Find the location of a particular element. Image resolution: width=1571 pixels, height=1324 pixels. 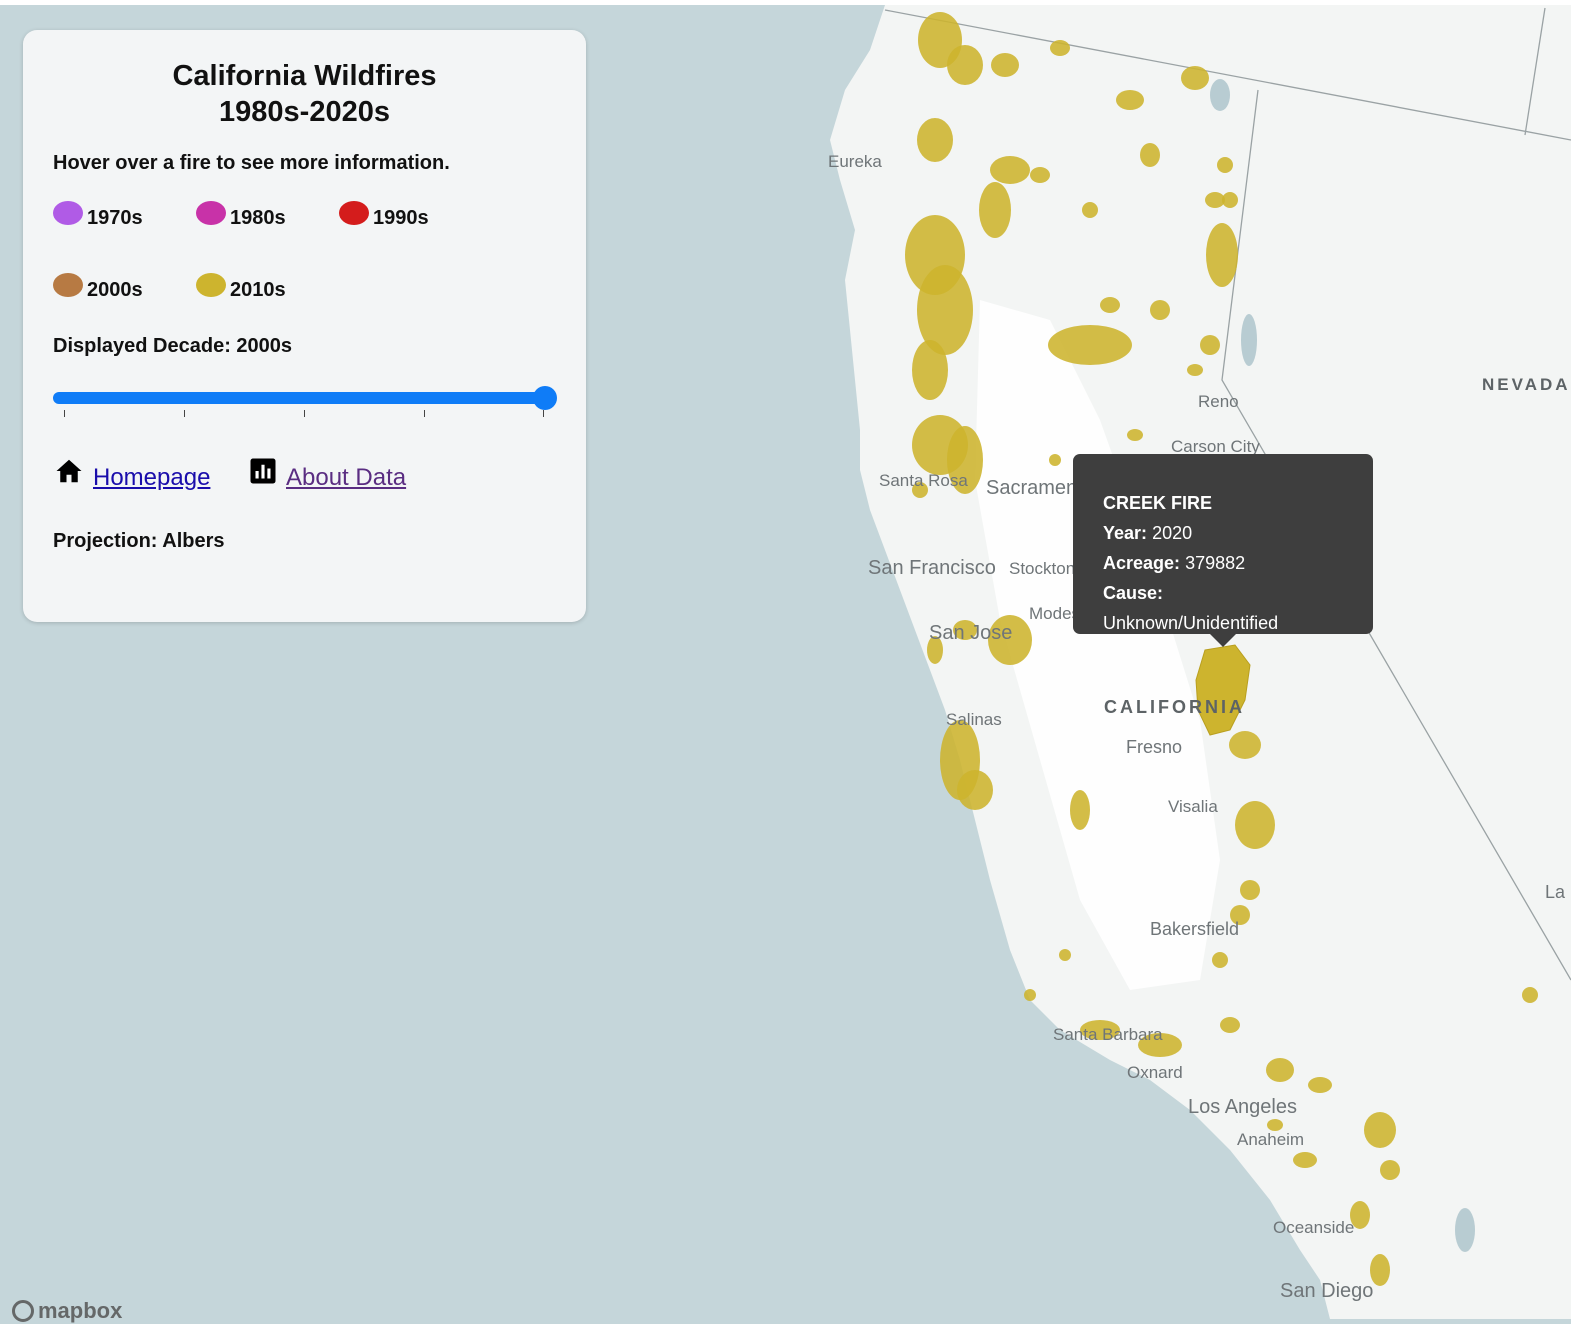

label-los-angeles: Los Angeles is located at coordinates (1242, 1107).